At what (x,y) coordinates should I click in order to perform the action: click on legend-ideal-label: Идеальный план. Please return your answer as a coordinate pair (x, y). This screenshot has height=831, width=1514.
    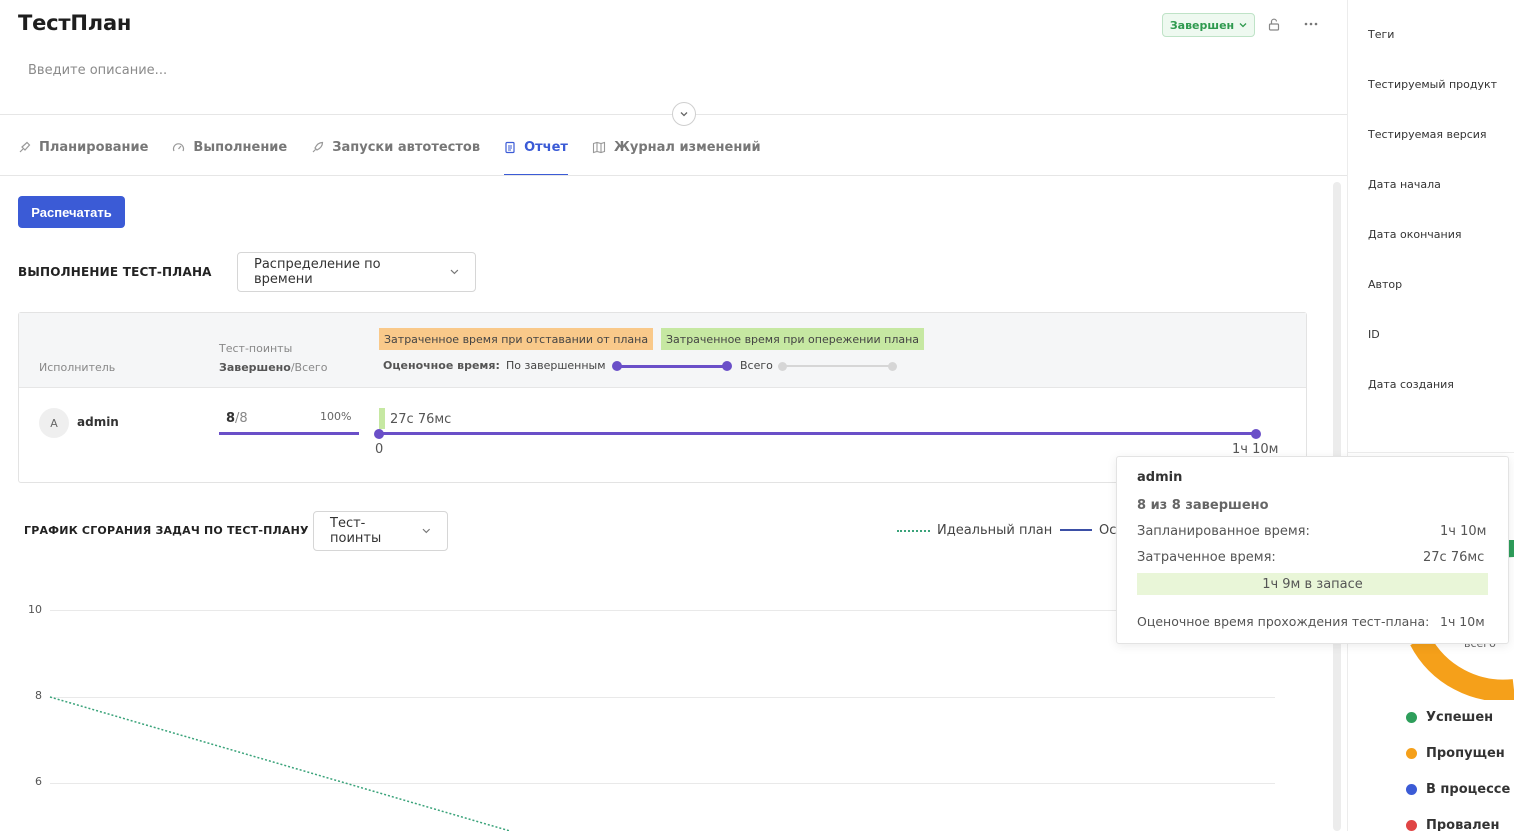
    Looking at the image, I should click on (995, 530).